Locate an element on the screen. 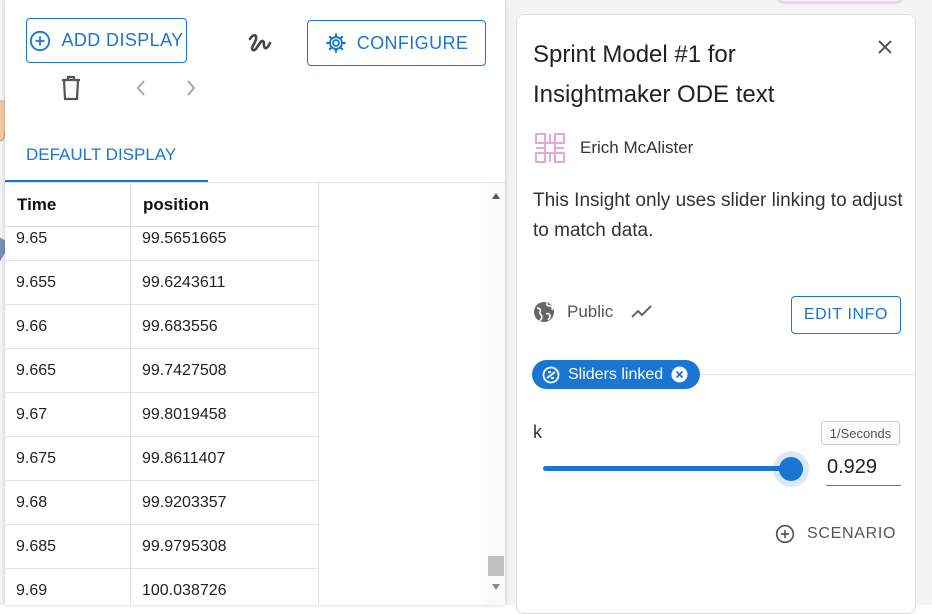  slider-thumb is located at coordinates (790, 469).